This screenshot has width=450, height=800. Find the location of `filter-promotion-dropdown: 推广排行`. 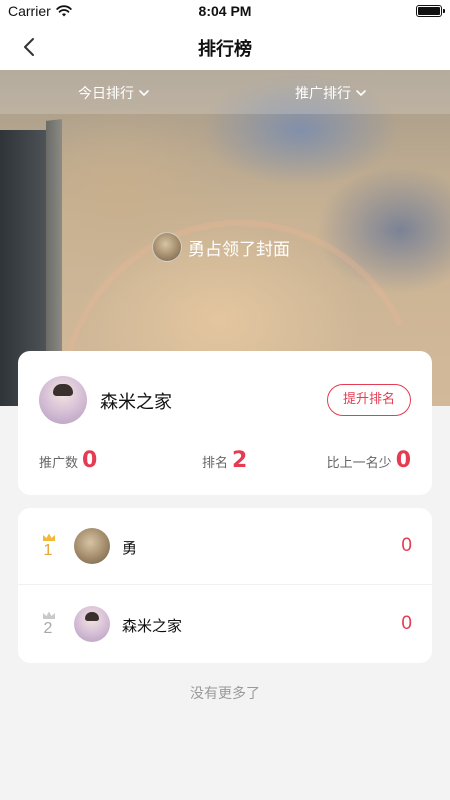

filter-promotion-dropdown: 推广排行 is located at coordinates (331, 93).